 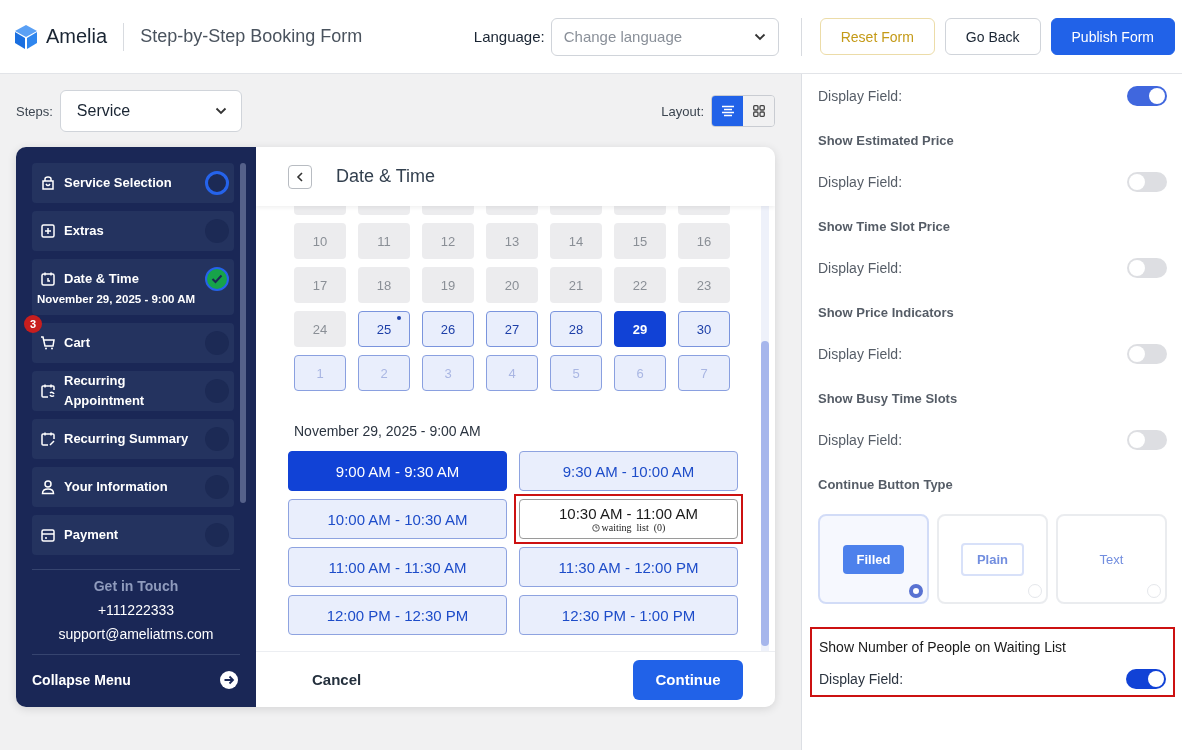 I want to click on setting-title: Show Number of People on Waiting List, so click(x=943, y=647).